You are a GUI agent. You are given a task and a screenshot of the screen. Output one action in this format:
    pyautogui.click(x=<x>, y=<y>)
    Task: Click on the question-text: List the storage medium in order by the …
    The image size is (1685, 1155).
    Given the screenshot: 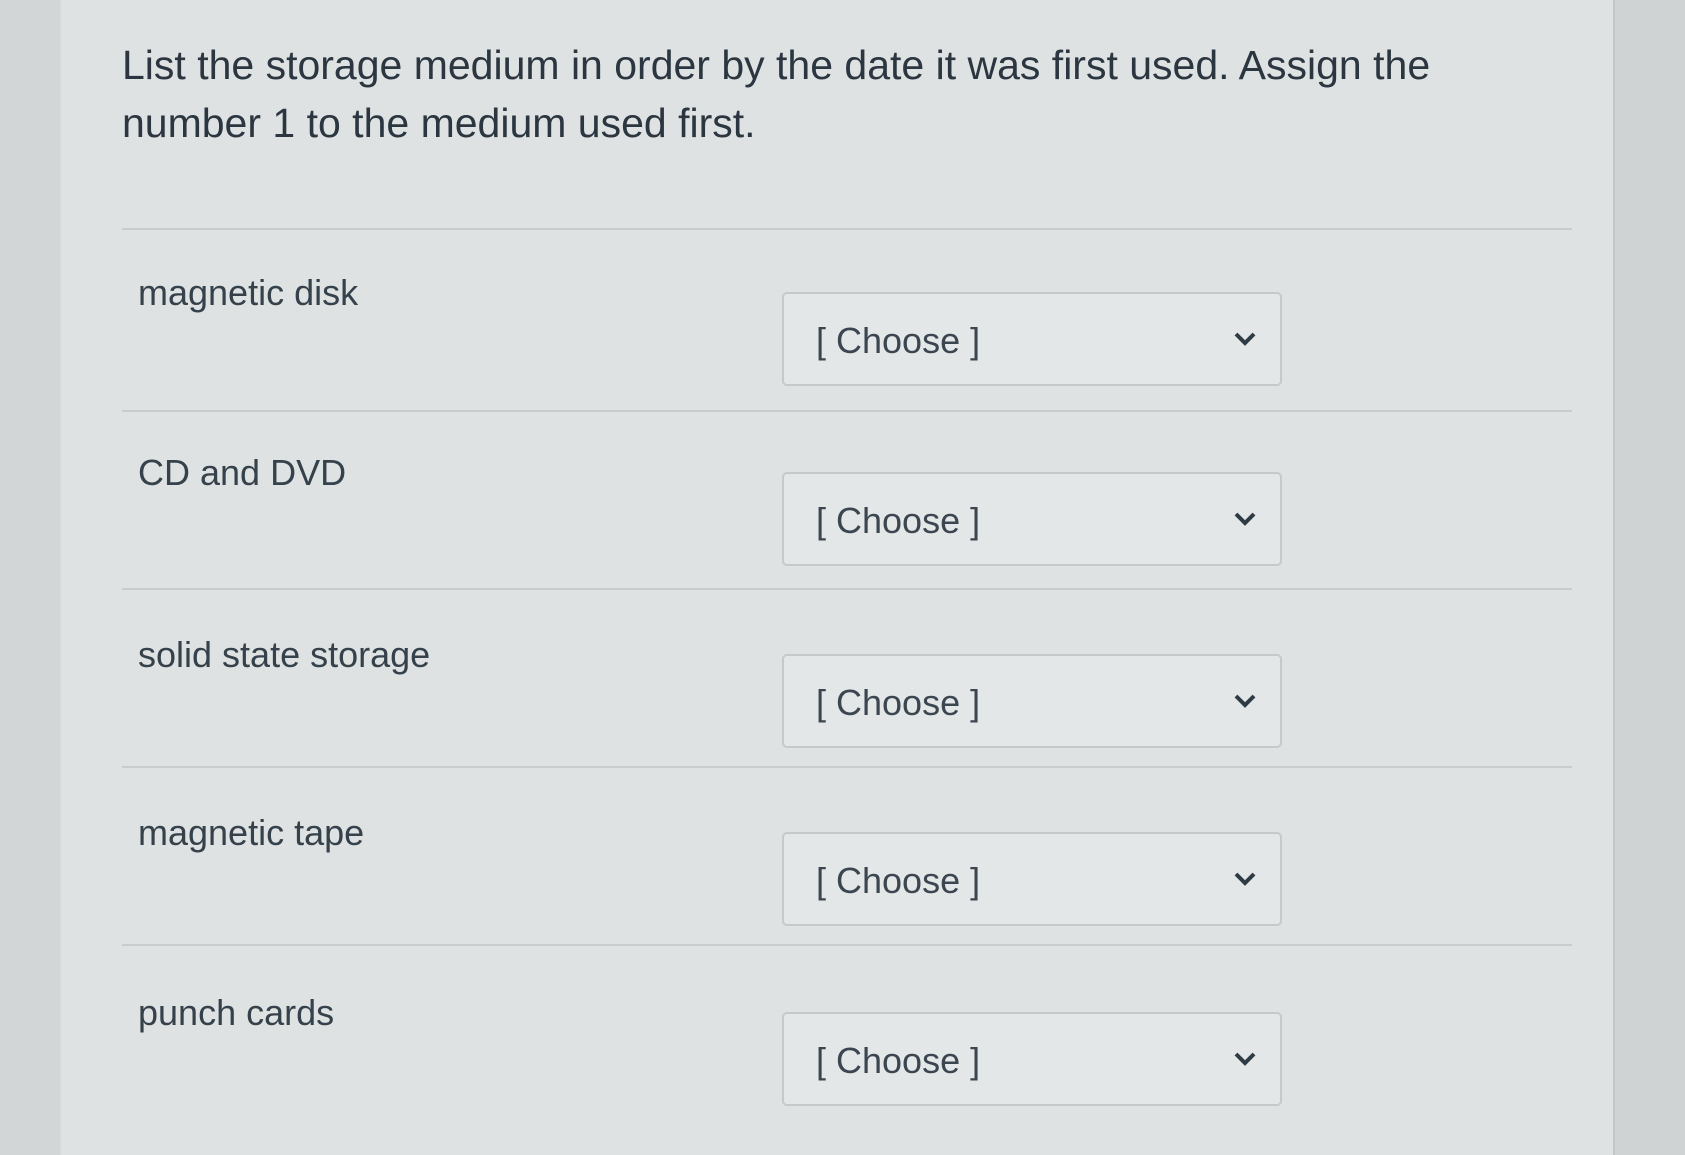 What is the action you would take?
    pyautogui.click(x=776, y=94)
    